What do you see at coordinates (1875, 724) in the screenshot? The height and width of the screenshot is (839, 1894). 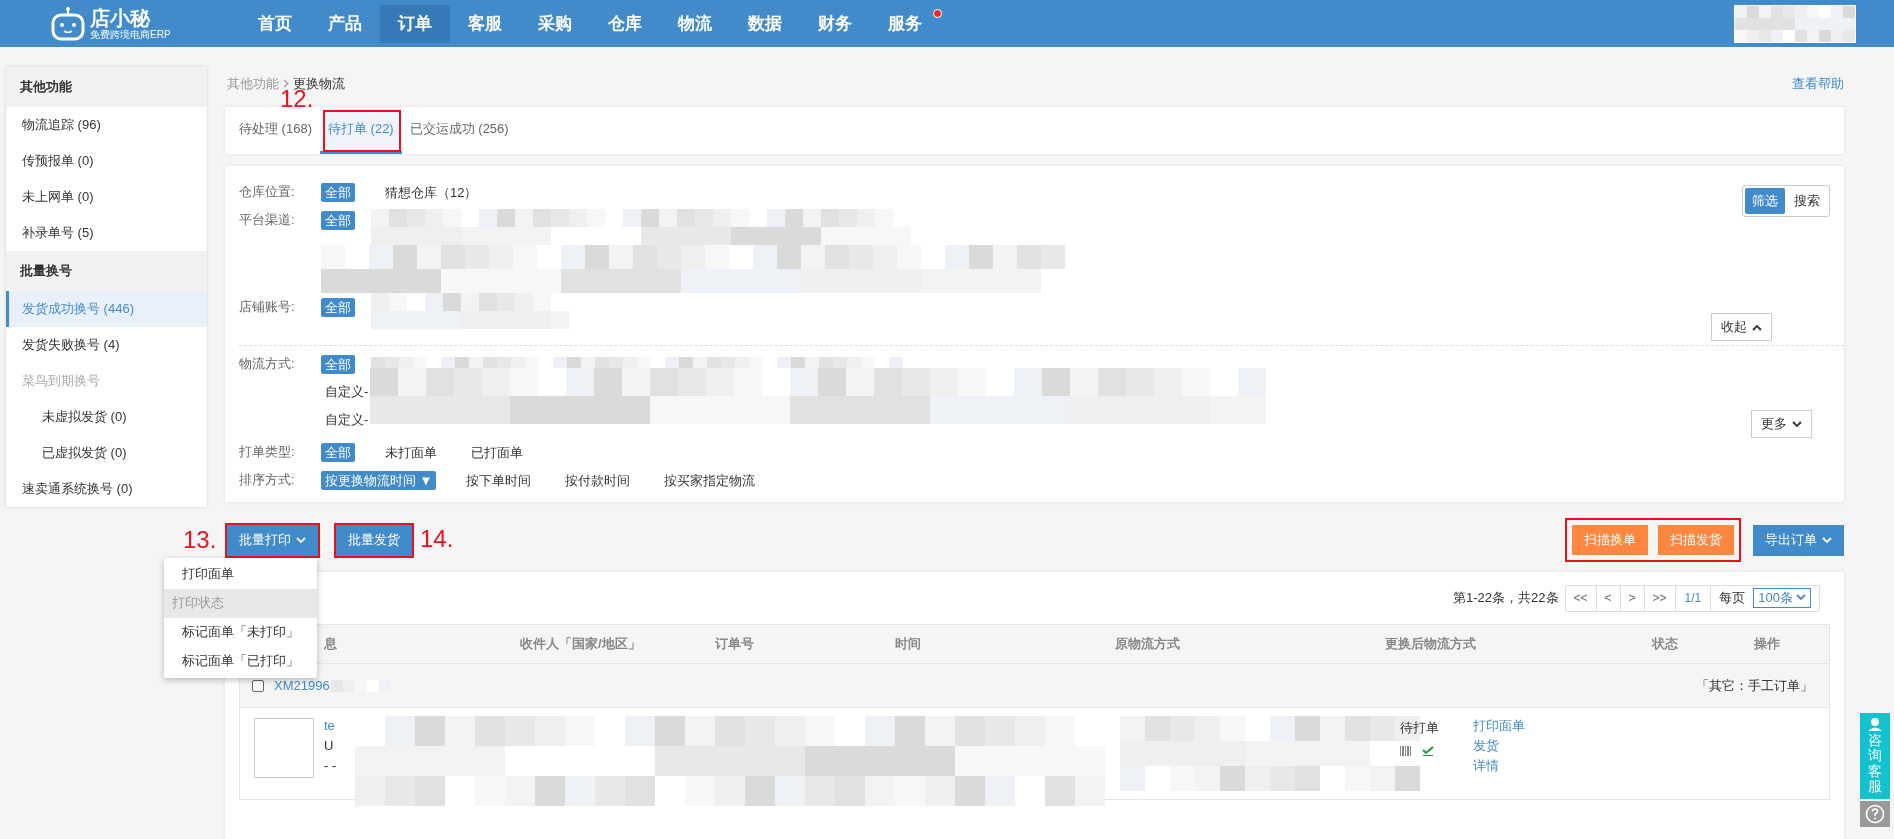 I see `agent-icon` at bounding box center [1875, 724].